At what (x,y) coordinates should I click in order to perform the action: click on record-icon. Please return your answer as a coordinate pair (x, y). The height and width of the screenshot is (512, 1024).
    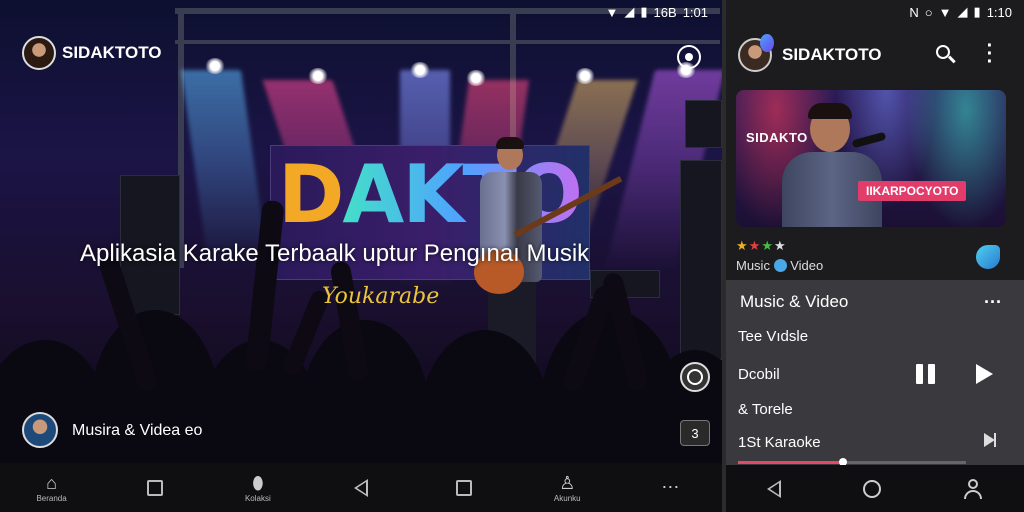
    Looking at the image, I should click on (689, 57).